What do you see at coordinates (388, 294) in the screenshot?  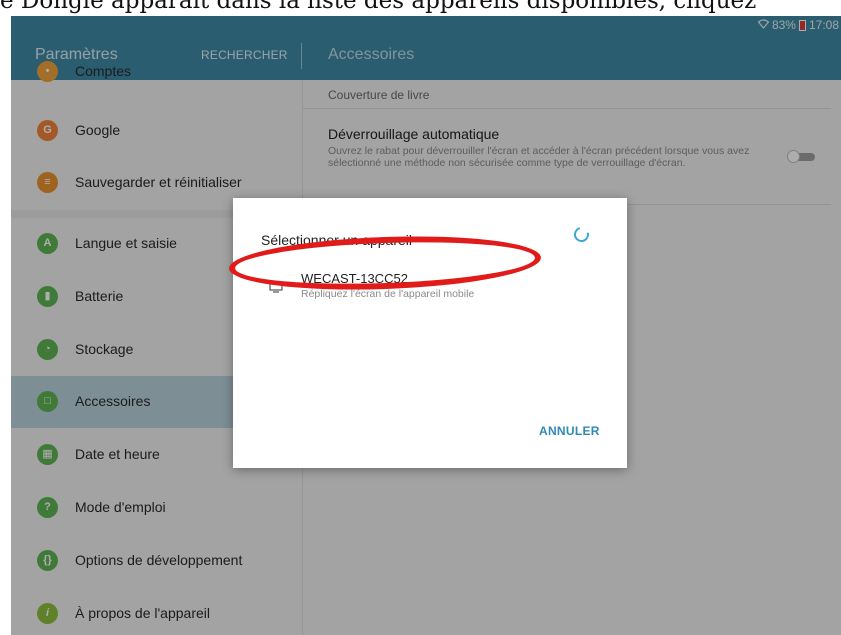 I see `device-description: Répliquez l'écran de l'appareil mobile` at bounding box center [388, 294].